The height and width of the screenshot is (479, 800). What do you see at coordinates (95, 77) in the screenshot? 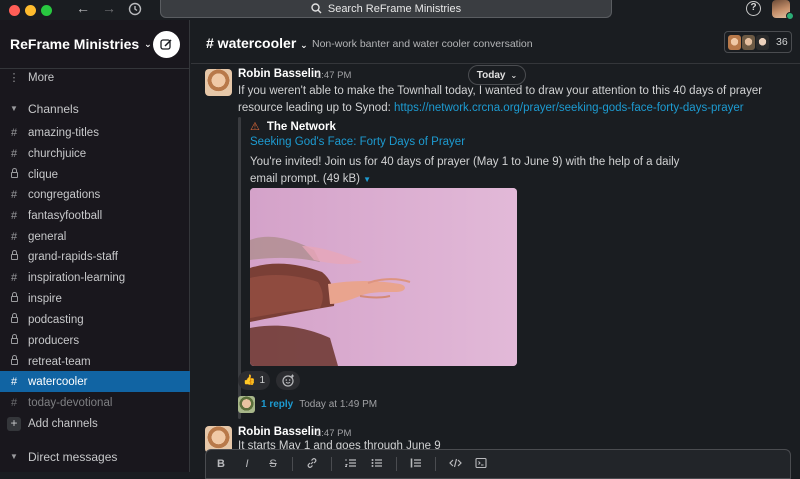
I see `sidebar-item-more: ⋮ More` at bounding box center [95, 77].